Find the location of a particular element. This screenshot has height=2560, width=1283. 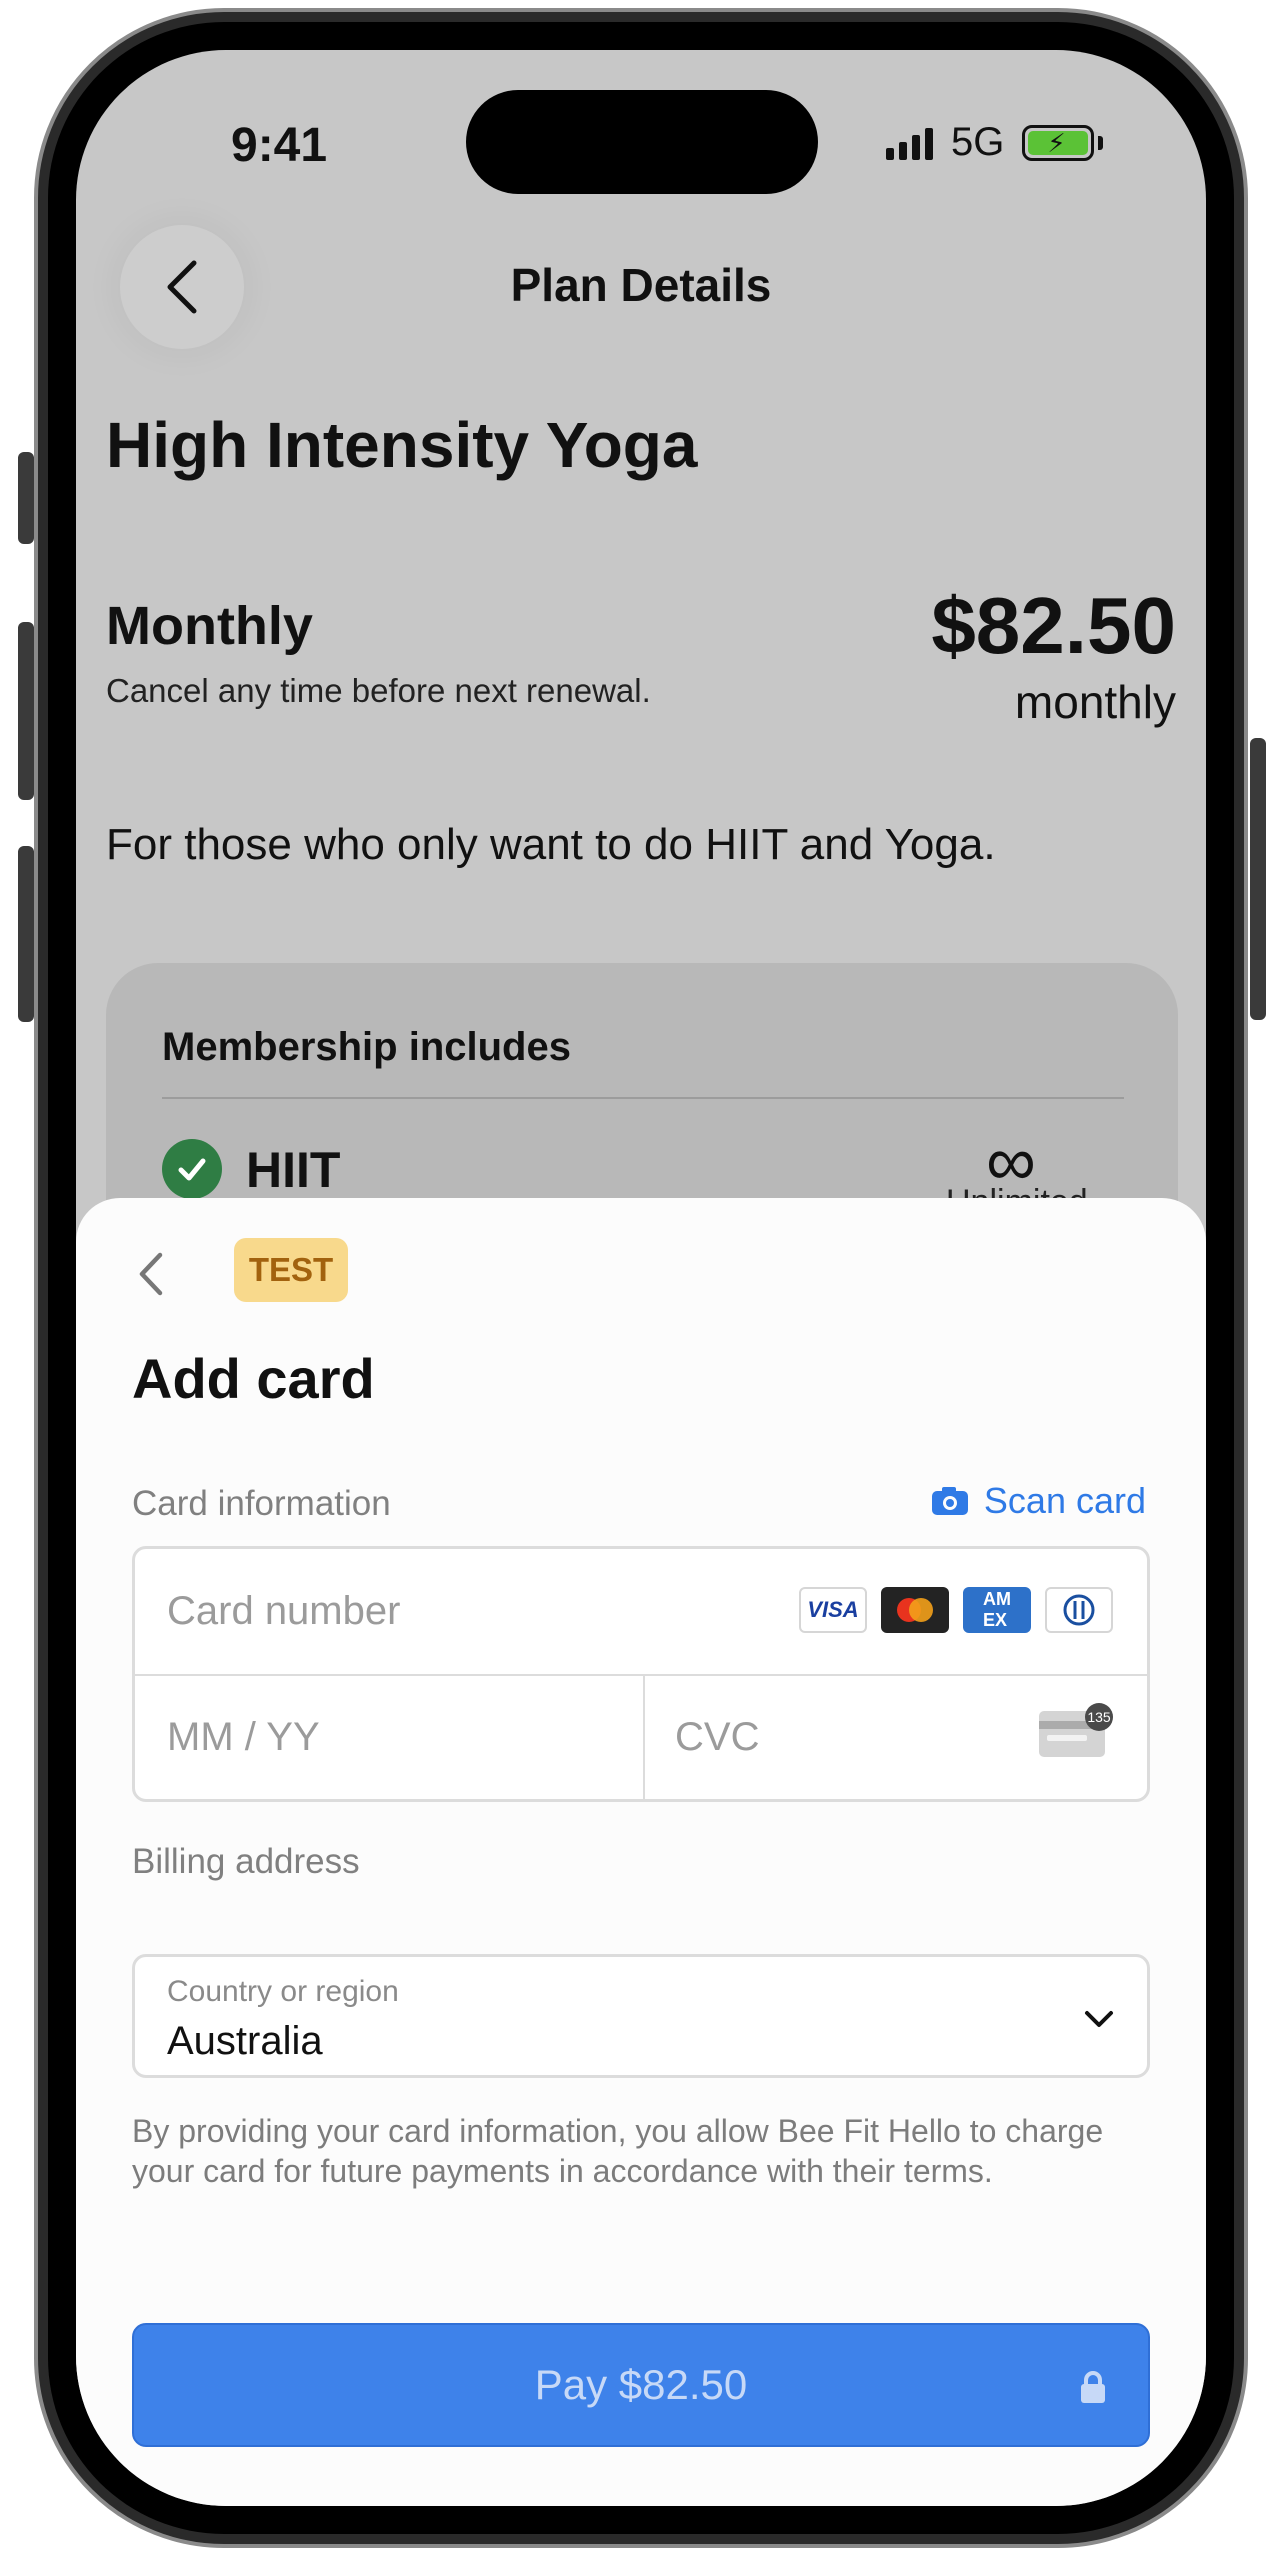

card-information-label: Card information is located at coordinates (261, 1503).